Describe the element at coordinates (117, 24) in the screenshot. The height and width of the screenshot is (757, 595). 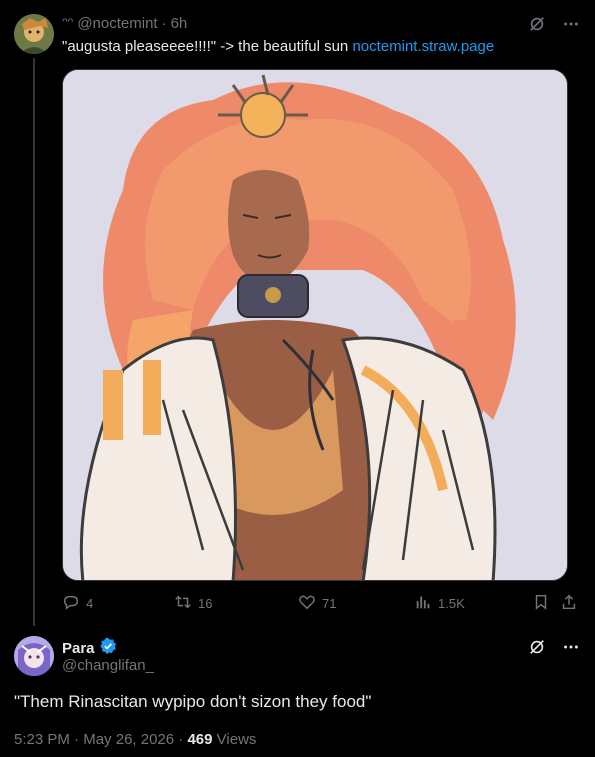
I see `user-handle: @noctemint` at that location.